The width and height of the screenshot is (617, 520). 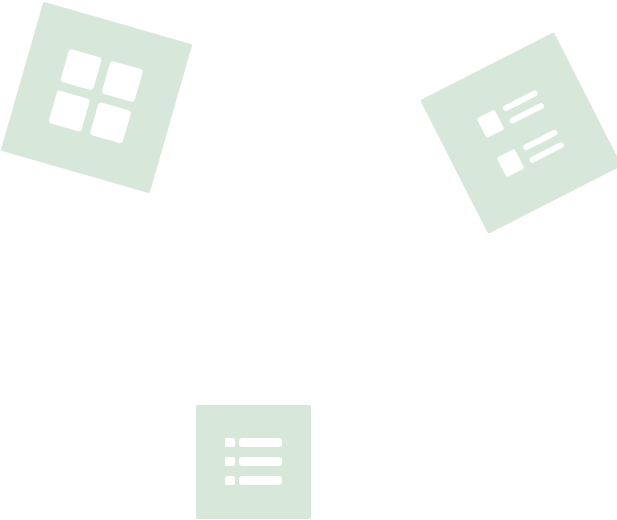 I want to click on list-icon, so click(x=253, y=461).